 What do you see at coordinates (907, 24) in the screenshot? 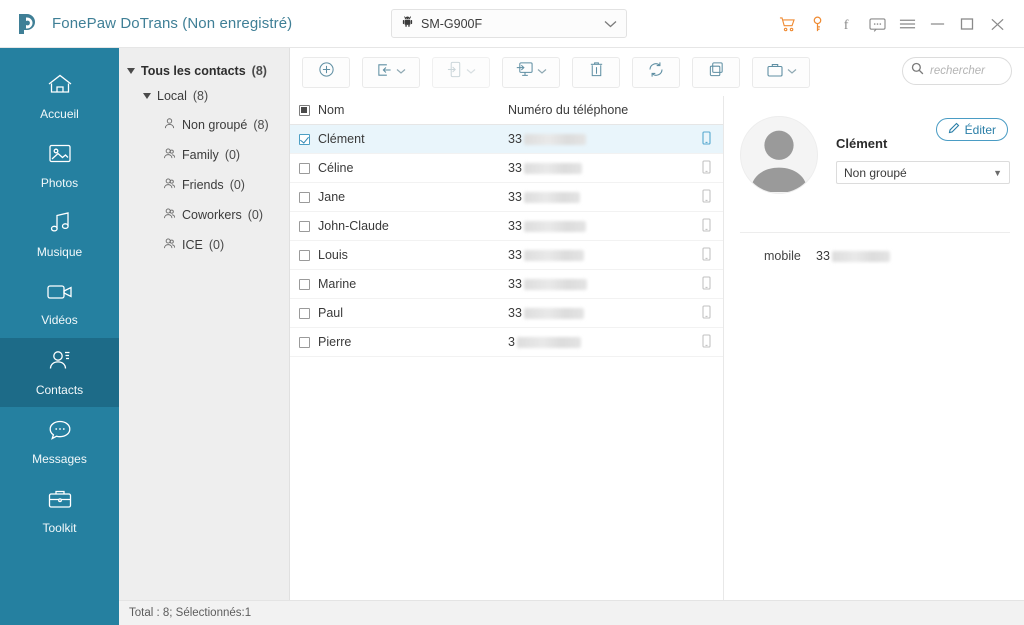
I see `menu-icon` at bounding box center [907, 24].